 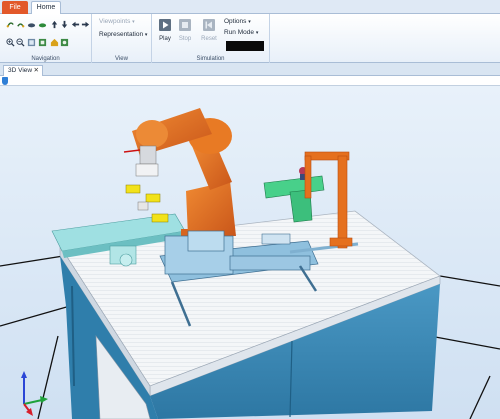 What do you see at coordinates (45, 59) in the screenshot?
I see `navigation-group-label: Navigation` at bounding box center [45, 59].